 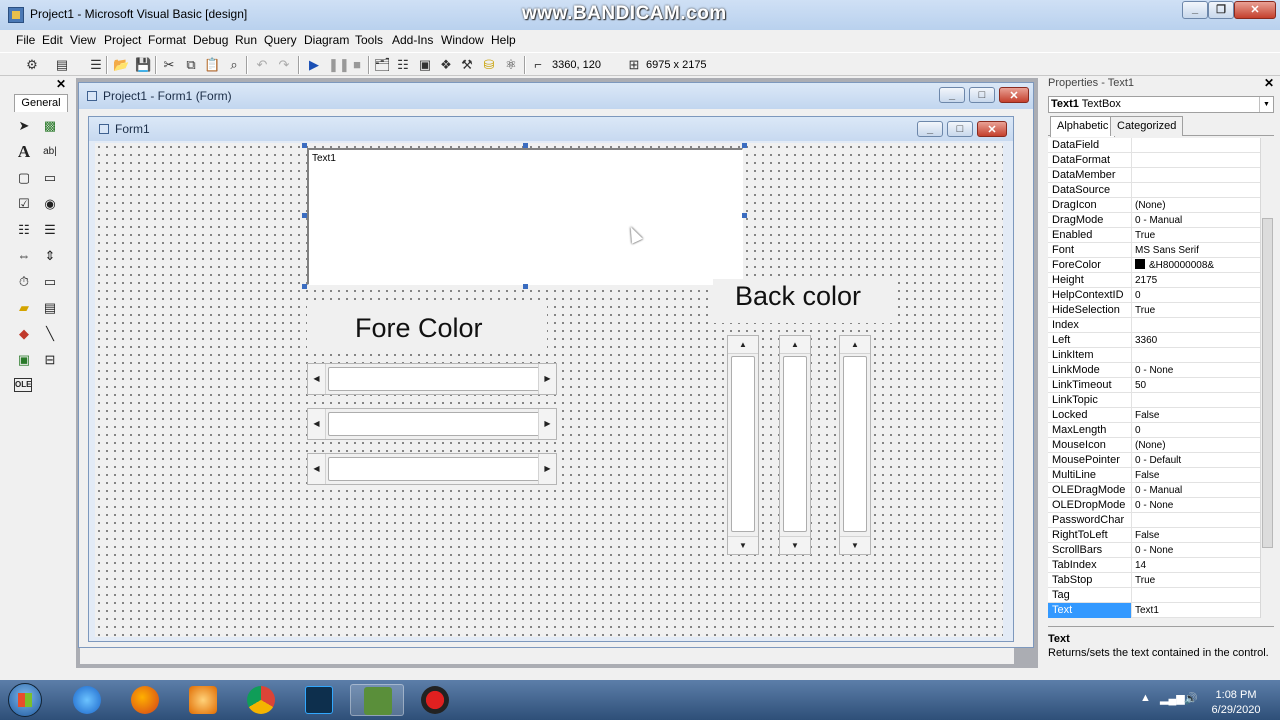 What do you see at coordinates (50, 178) in the screenshot?
I see `commandbutton-icon: ▭` at bounding box center [50, 178].